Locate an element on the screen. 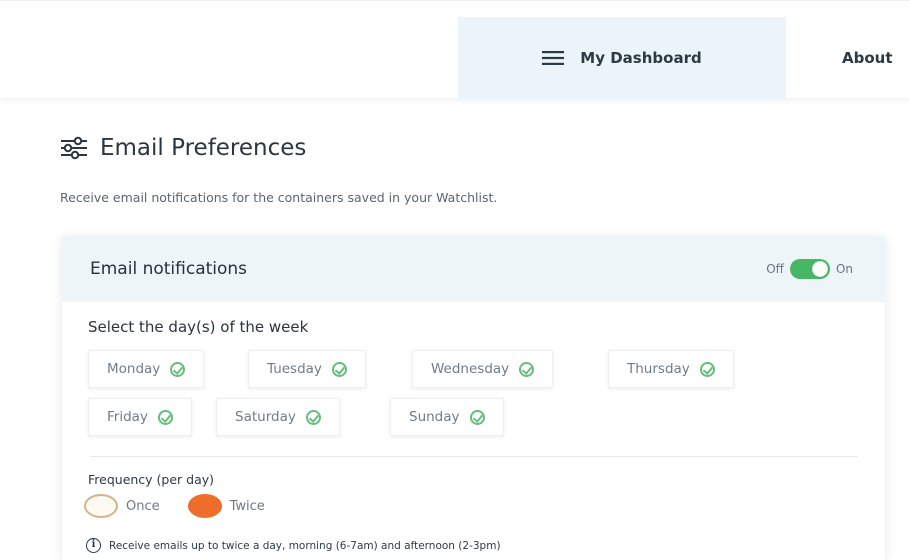 The image size is (910, 560). toggle-off-label: Off is located at coordinates (775, 269).